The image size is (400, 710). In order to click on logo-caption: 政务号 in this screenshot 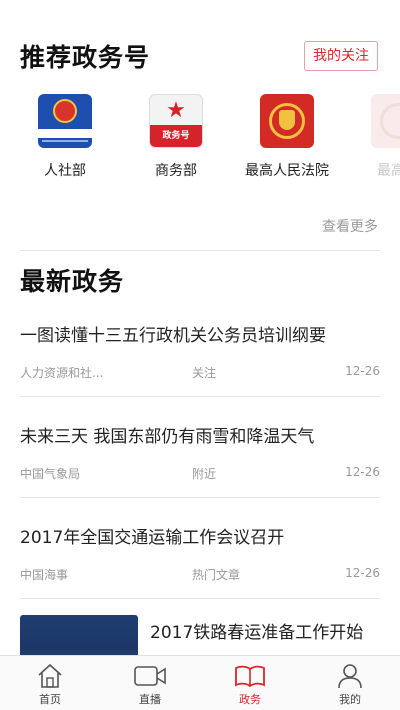, I will do `click(176, 136)`.